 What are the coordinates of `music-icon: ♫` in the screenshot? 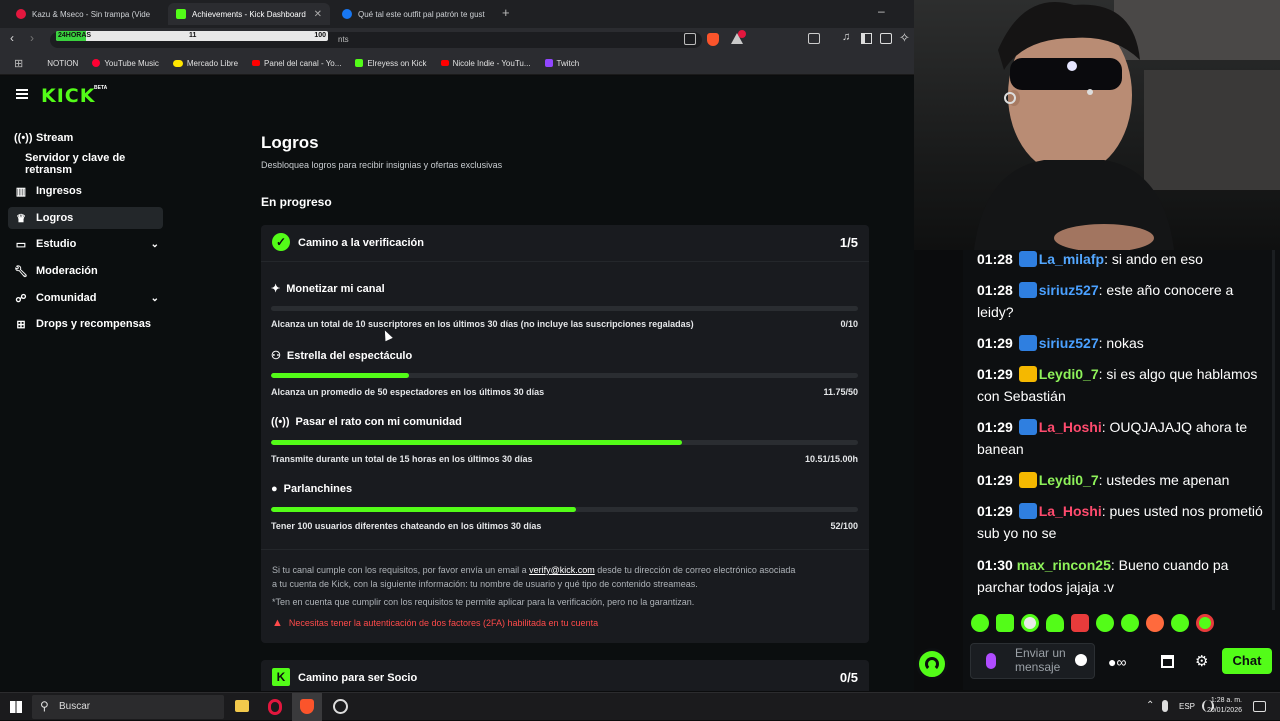 It's located at (846, 37).